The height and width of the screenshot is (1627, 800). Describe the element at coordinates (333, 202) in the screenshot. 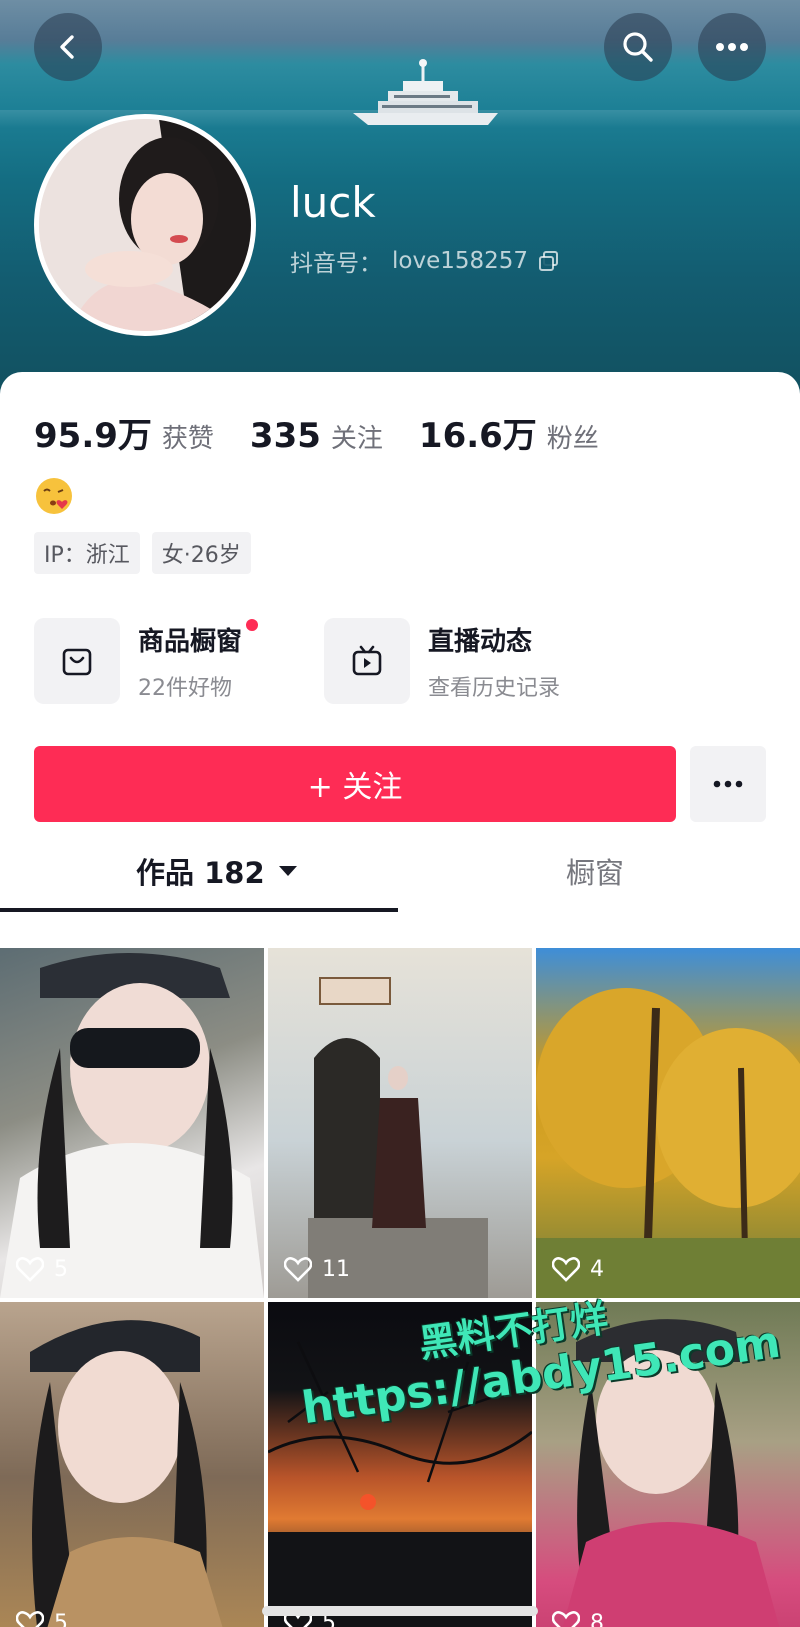

I see `nickname: luck` at that location.